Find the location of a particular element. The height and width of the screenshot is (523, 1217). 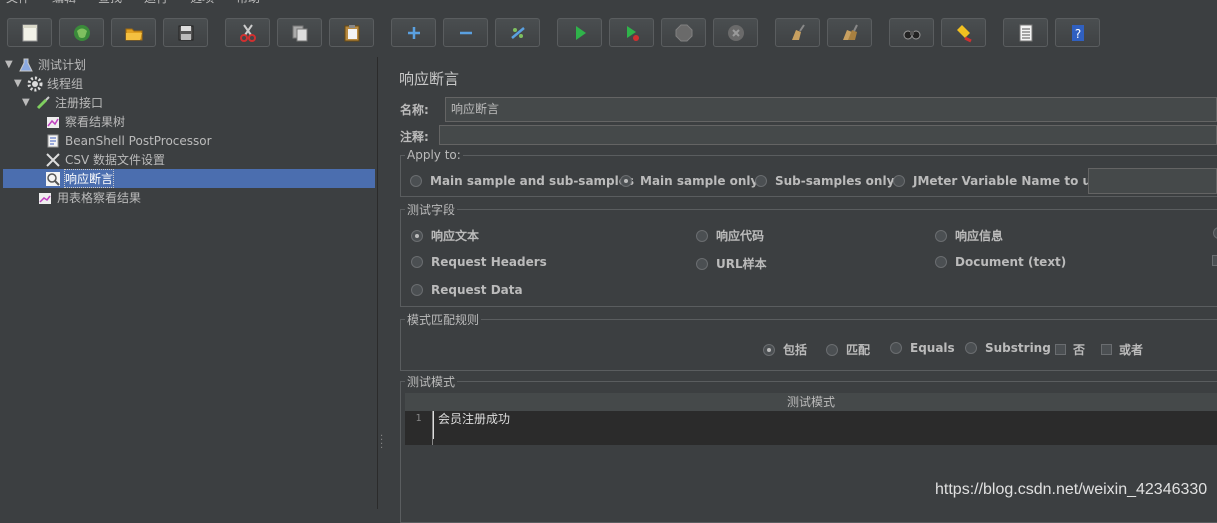

radio-response-message: 响应信息 is located at coordinates (969, 235).